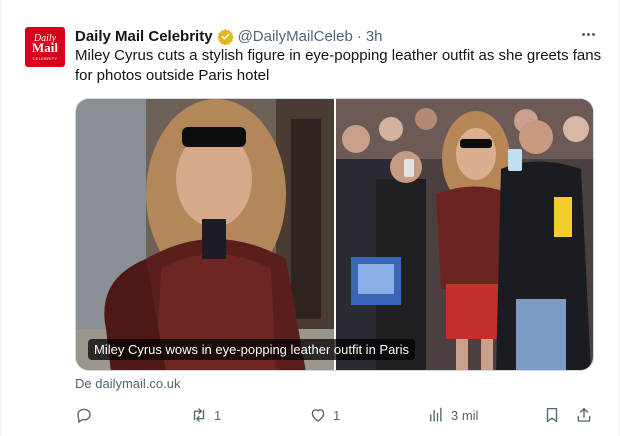 This screenshot has width=620, height=436. What do you see at coordinates (218, 415) in the screenshot?
I see `retweet-count: 1` at bounding box center [218, 415].